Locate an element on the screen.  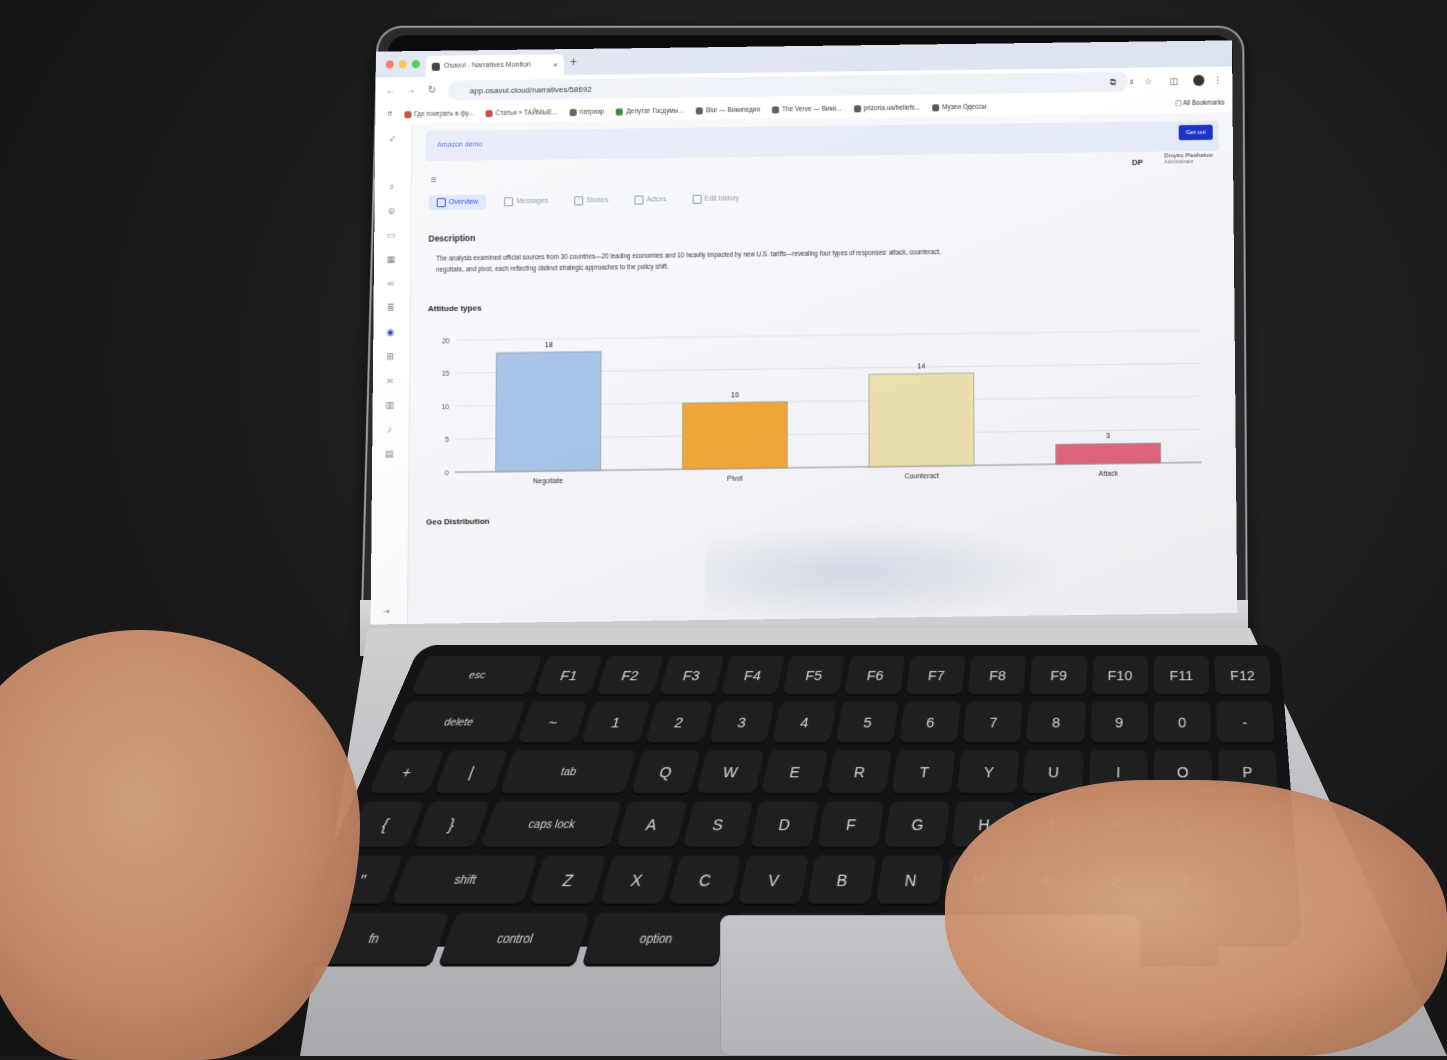
key: 1 is located at coordinates (615, 723).